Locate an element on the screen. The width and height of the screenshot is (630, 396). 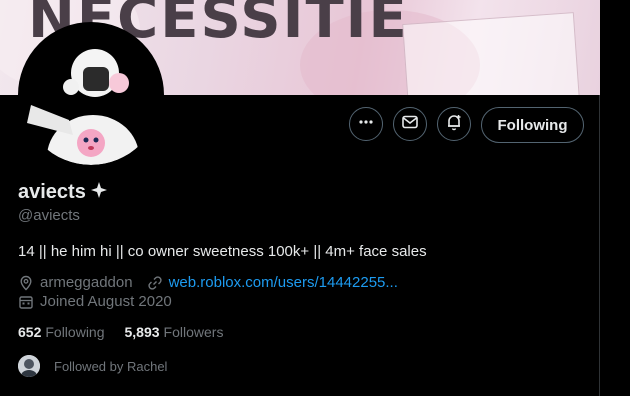
meta-row-2: Joined August 2020 is located at coordinates (95, 301).